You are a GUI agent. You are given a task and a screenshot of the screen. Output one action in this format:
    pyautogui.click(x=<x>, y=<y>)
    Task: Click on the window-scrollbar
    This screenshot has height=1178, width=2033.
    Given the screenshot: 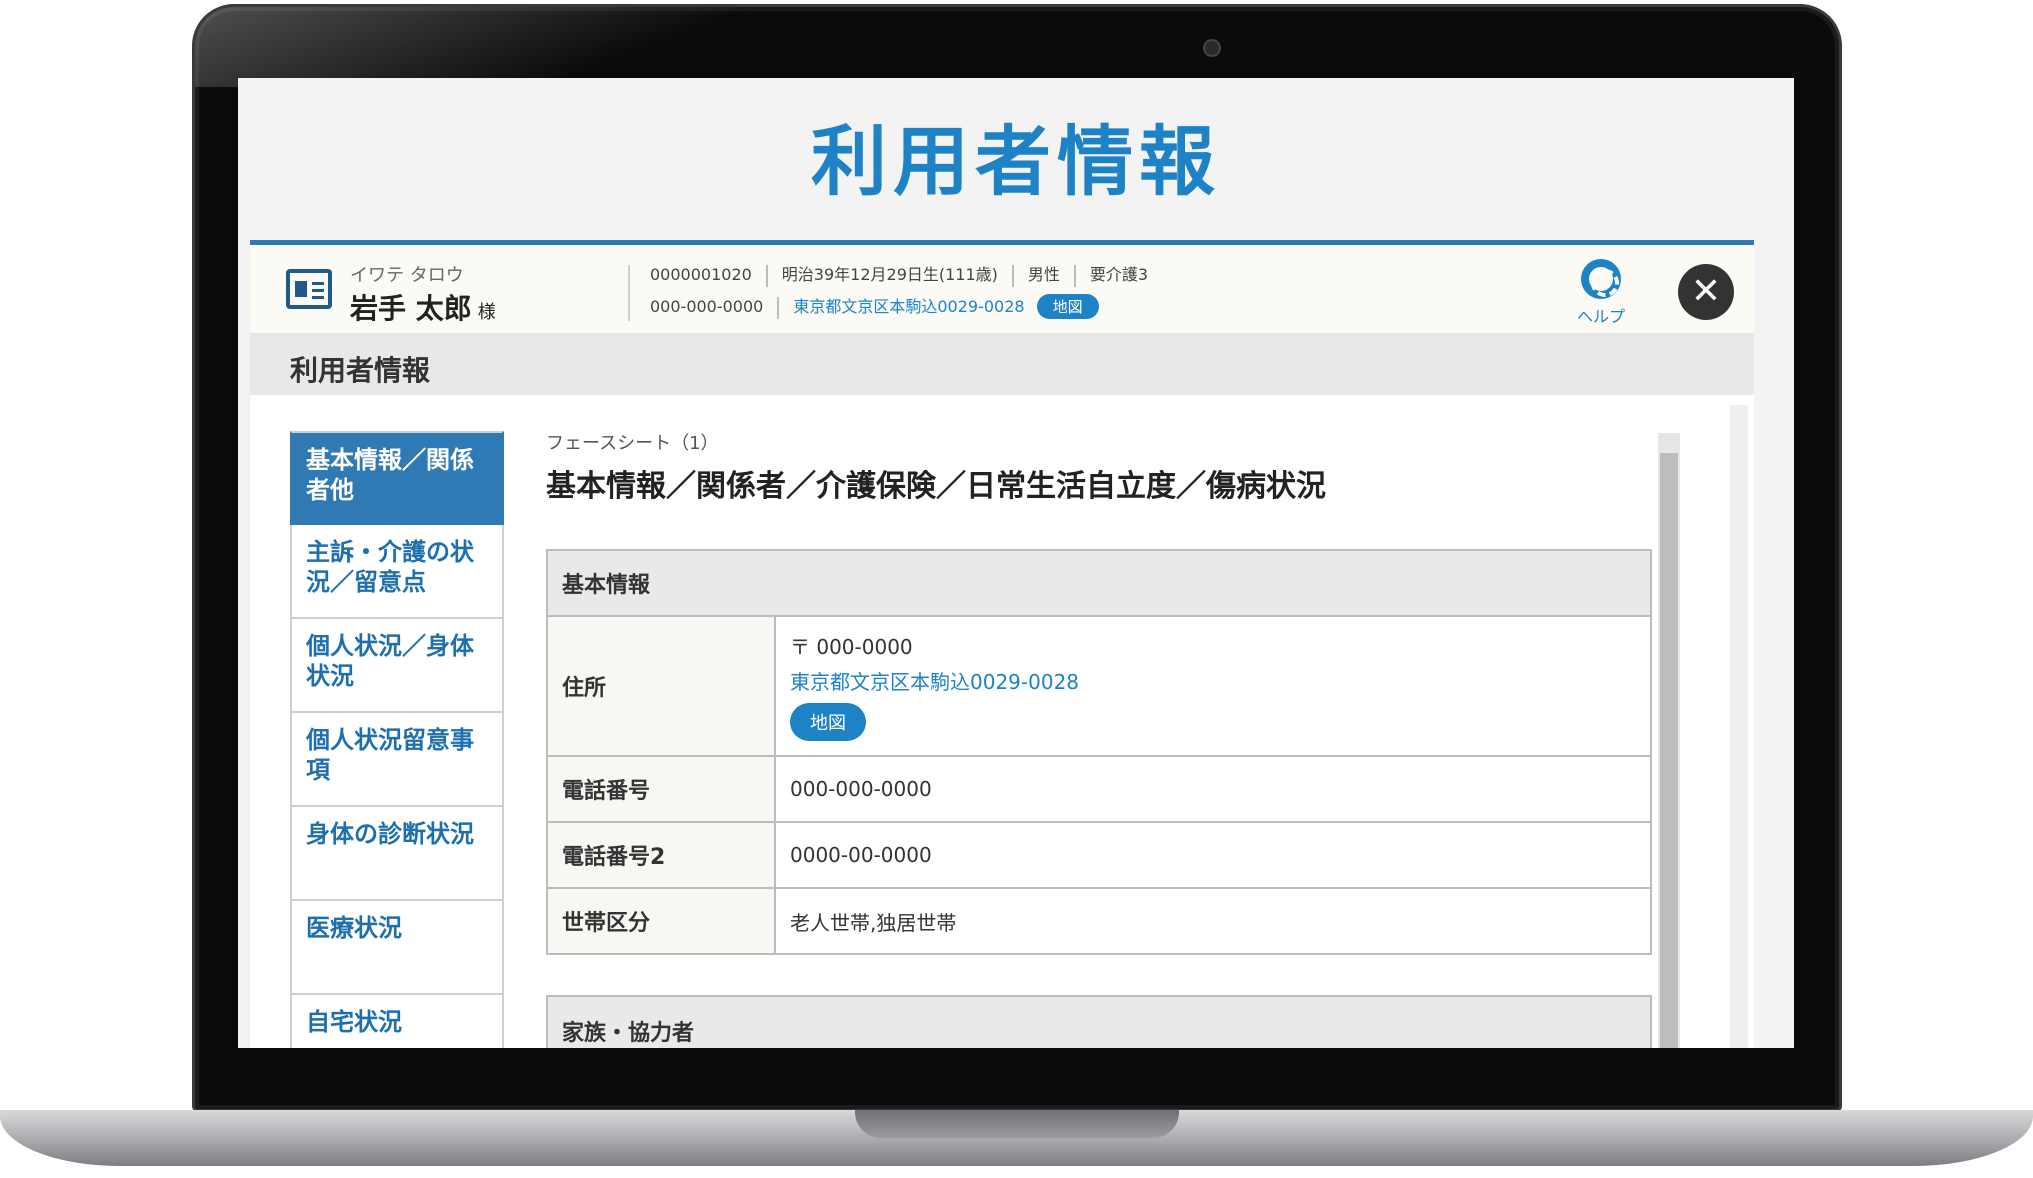 What is the action you would take?
    pyautogui.click(x=1739, y=726)
    